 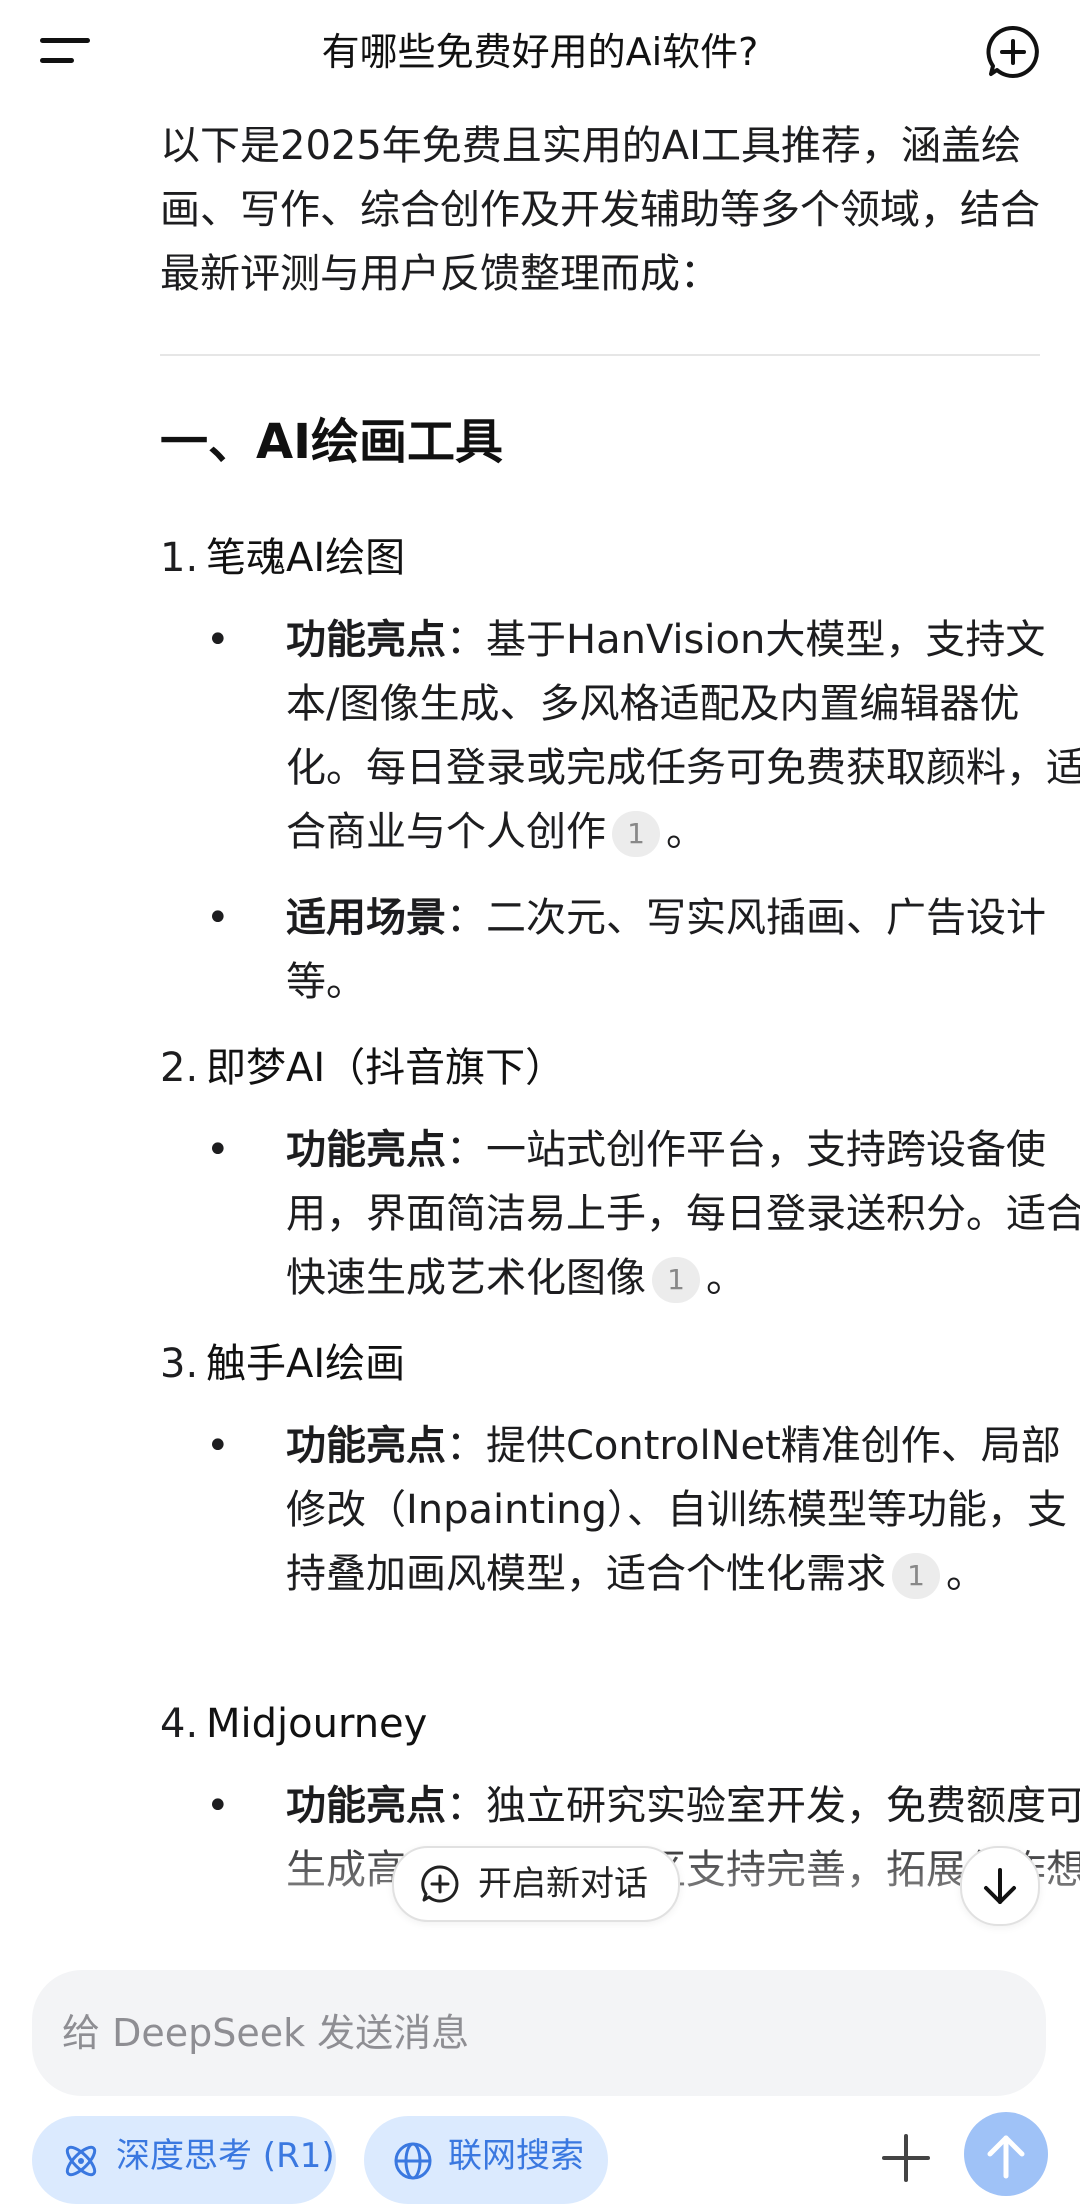 I want to click on message-input-placeholder: 给 DeepSeek 发送消息, so click(x=266, y=2033).